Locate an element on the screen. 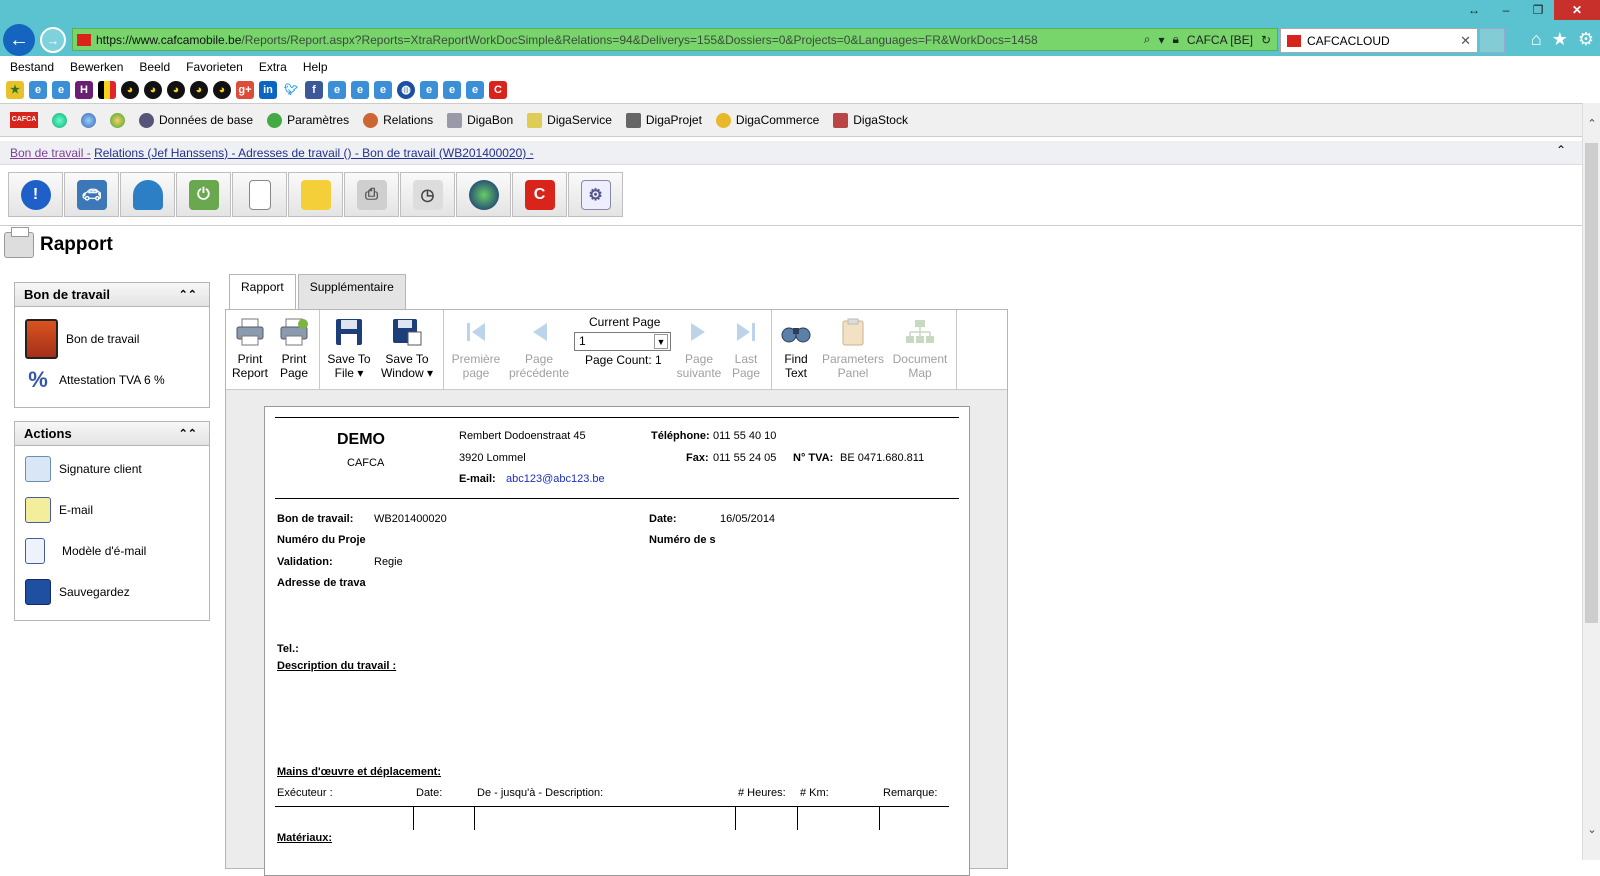  menu-favorieten: Favorieten is located at coordinates (214, 67).